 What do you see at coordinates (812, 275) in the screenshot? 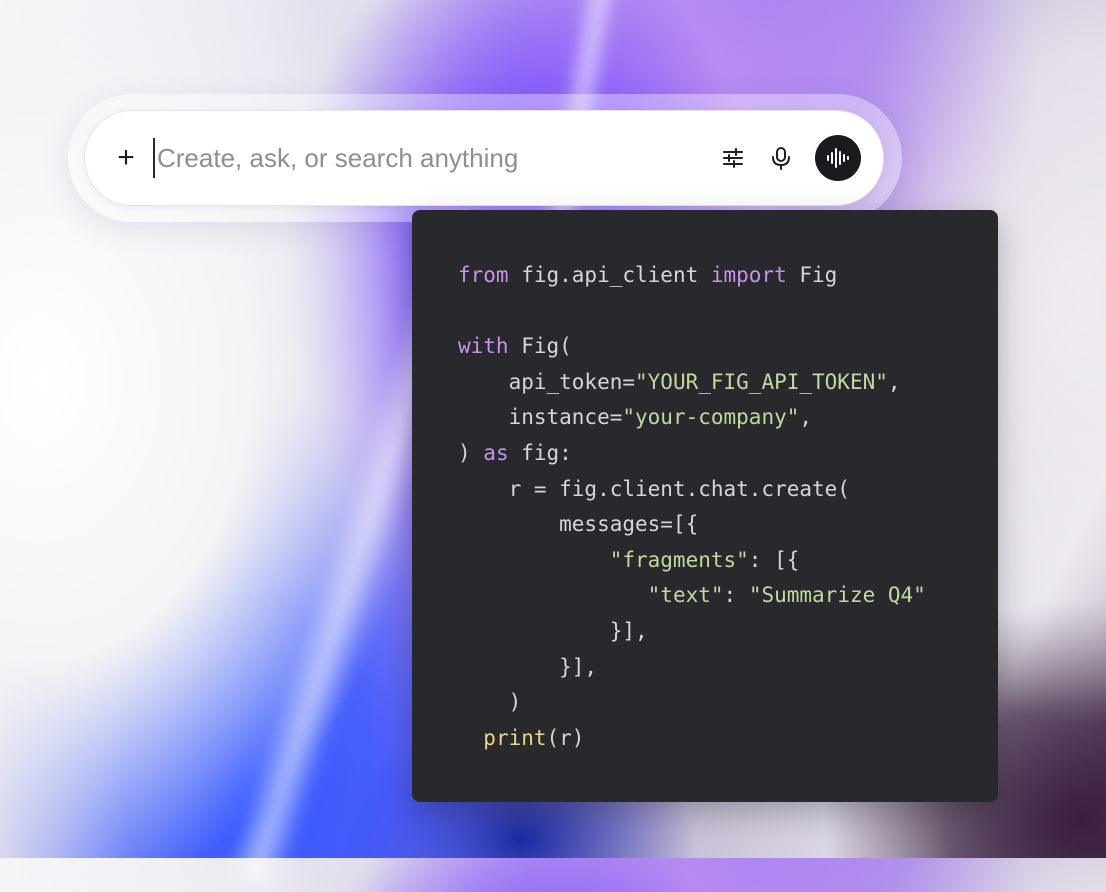
I see `code-token: Fig` at bounding box center [812, 275].